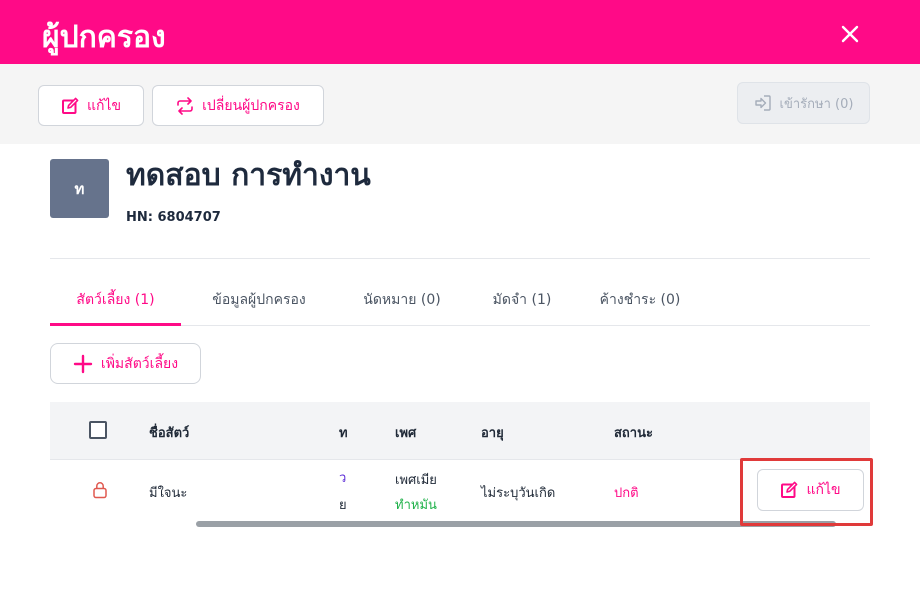 Image resolution: width=920 pixels, height=616 pixels. Describe the element at coordinates (402, 304) in the screenshot. I see `tab-appointments: นัดหมาย (0)` at that location.